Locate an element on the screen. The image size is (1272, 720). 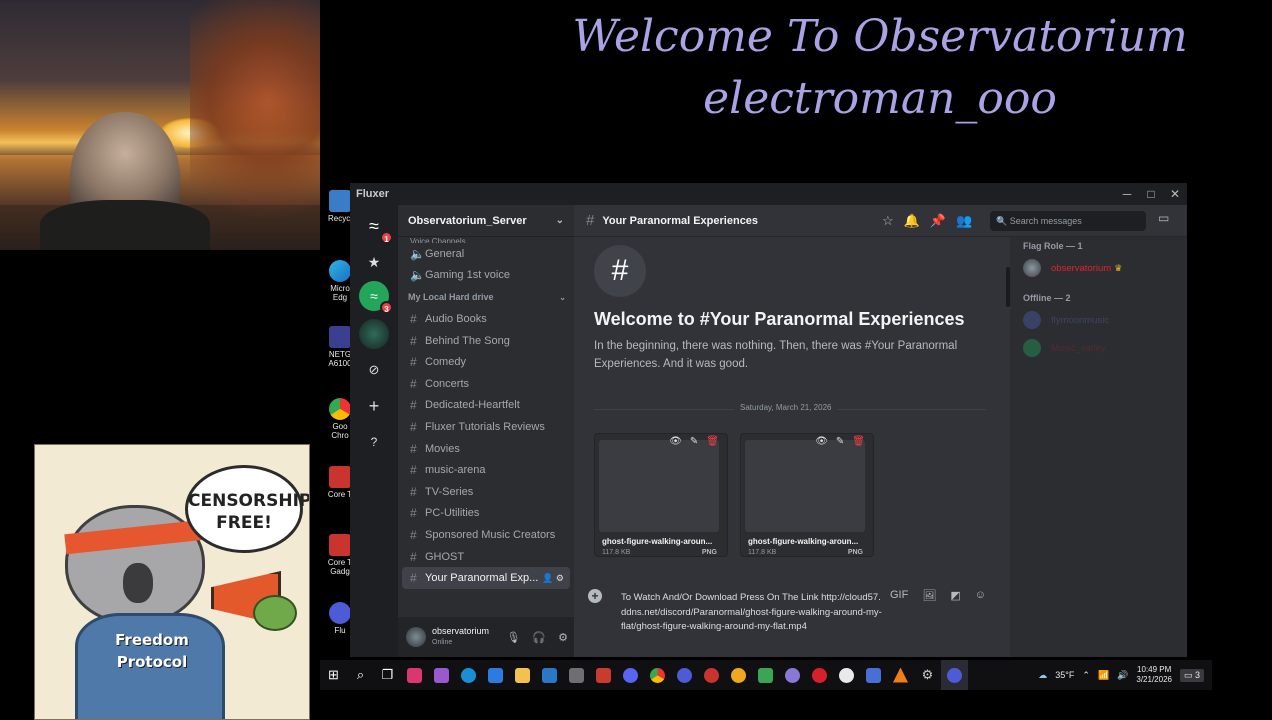
fluxer-icon is located at coordinates (684, 675).